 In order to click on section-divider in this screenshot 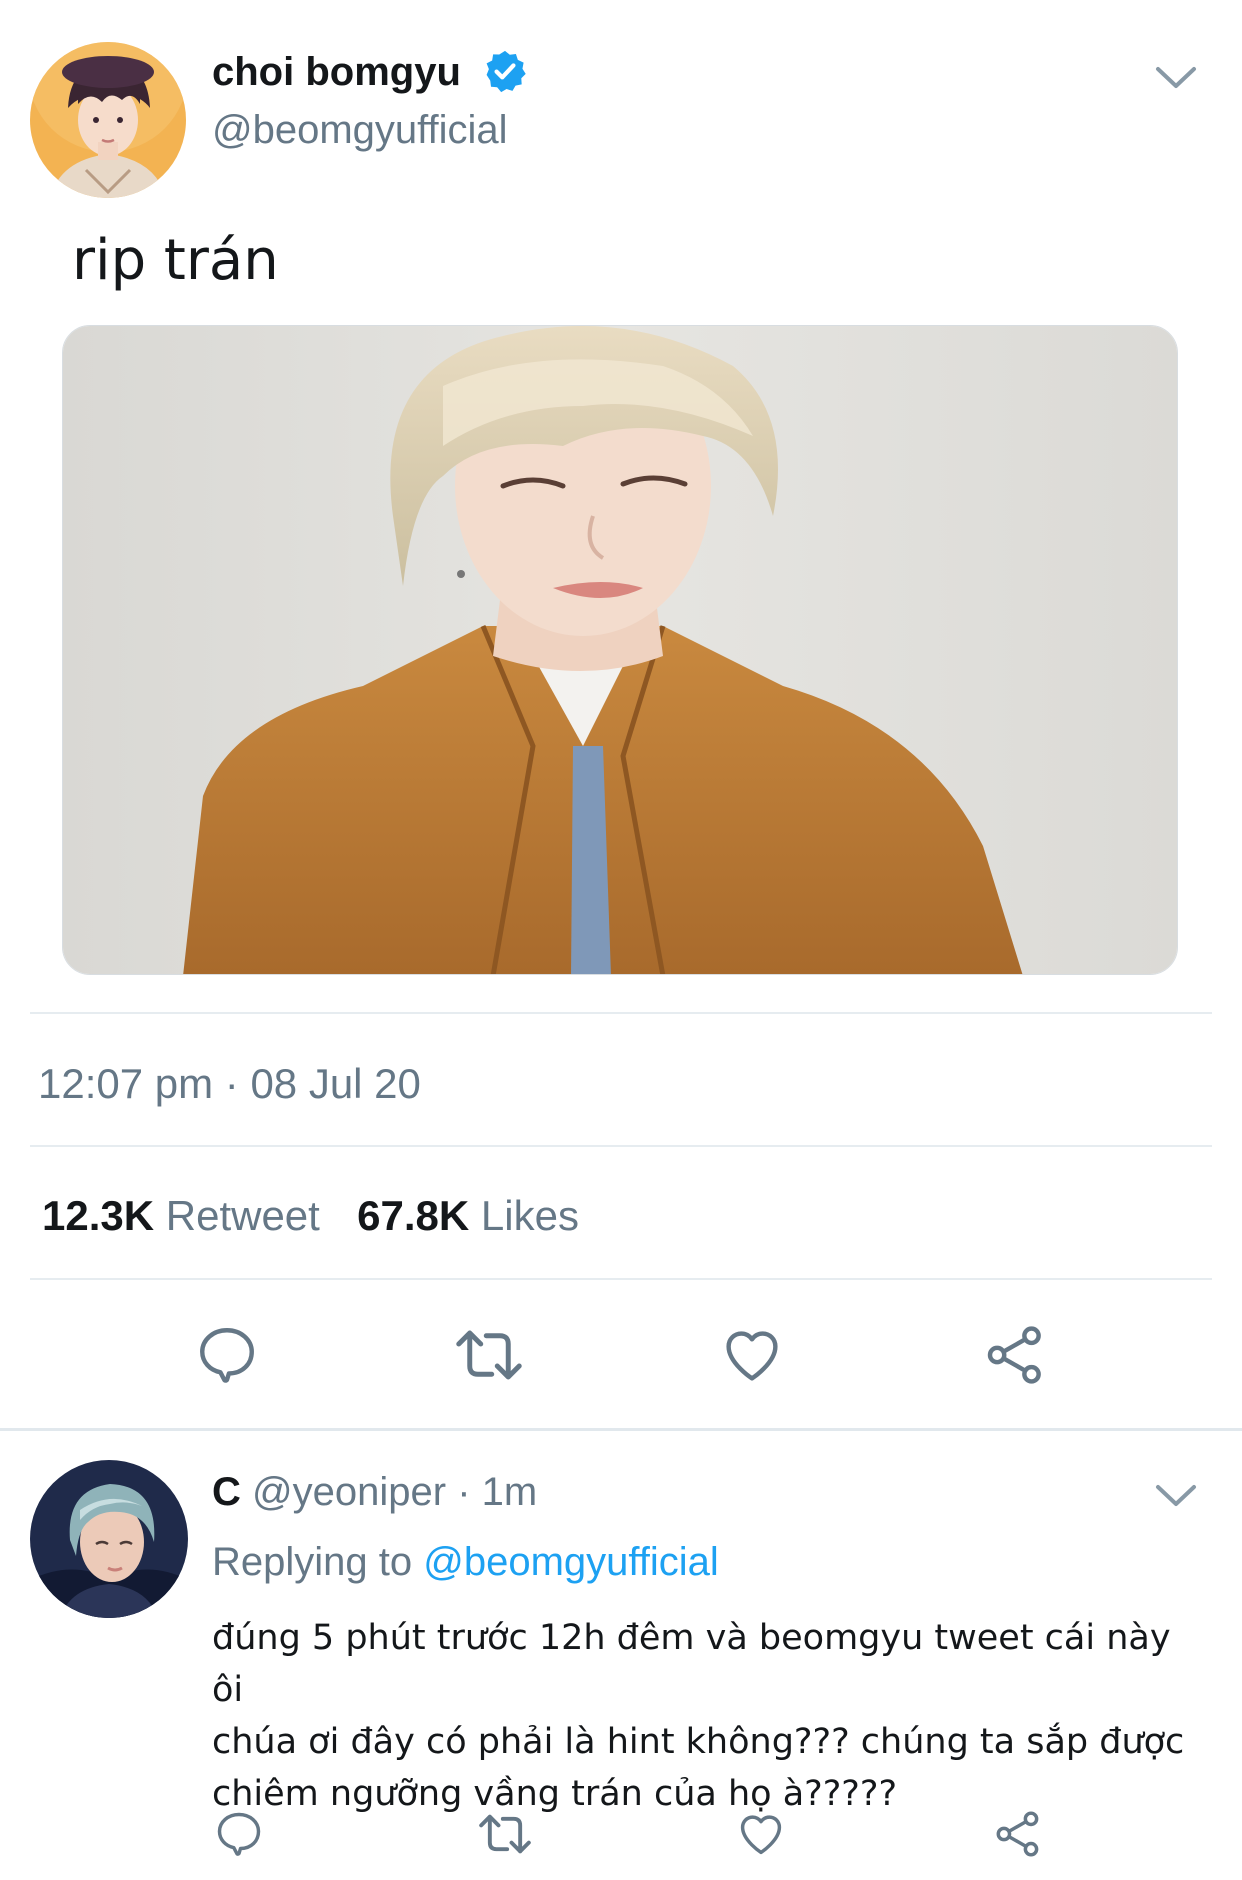, I will do `click(621, 1429)`.